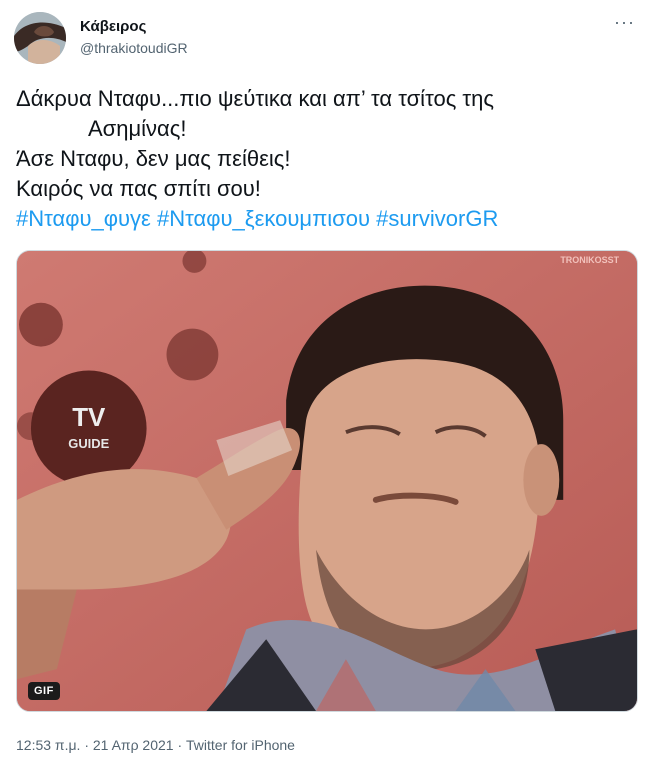 The image size is (653, 768). Describe the element at coordinates (133, 745) in the screenshot. I see `tweet-date: 21 Απρ 2021` at that location.